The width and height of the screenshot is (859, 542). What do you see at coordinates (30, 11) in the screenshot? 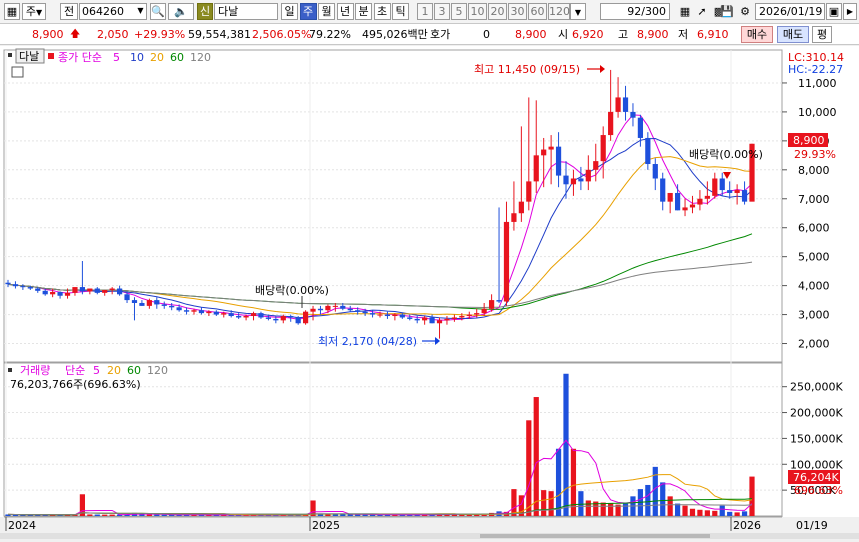
I see `market-select-value: 주` at bounding box center [30, 11].